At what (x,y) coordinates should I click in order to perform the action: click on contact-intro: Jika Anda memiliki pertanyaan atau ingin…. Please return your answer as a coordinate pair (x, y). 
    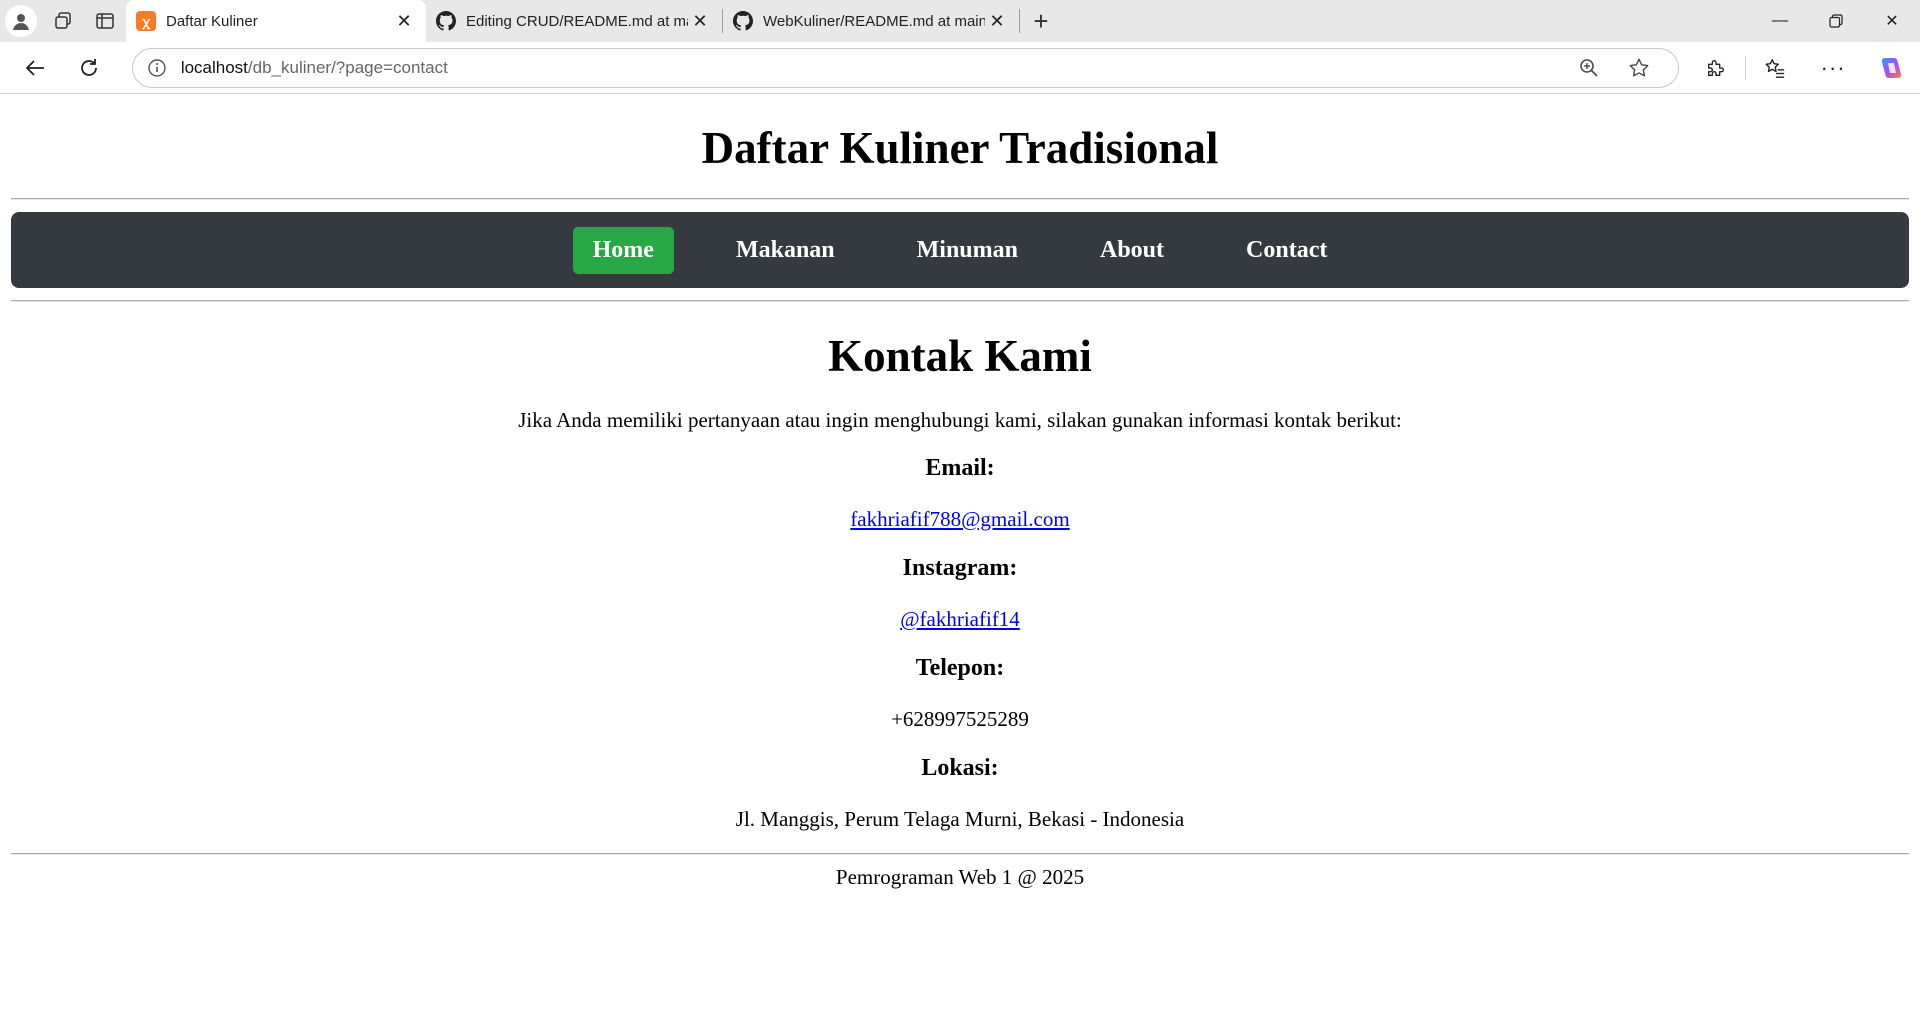
    Looking at the image, I should click on (960, 420).